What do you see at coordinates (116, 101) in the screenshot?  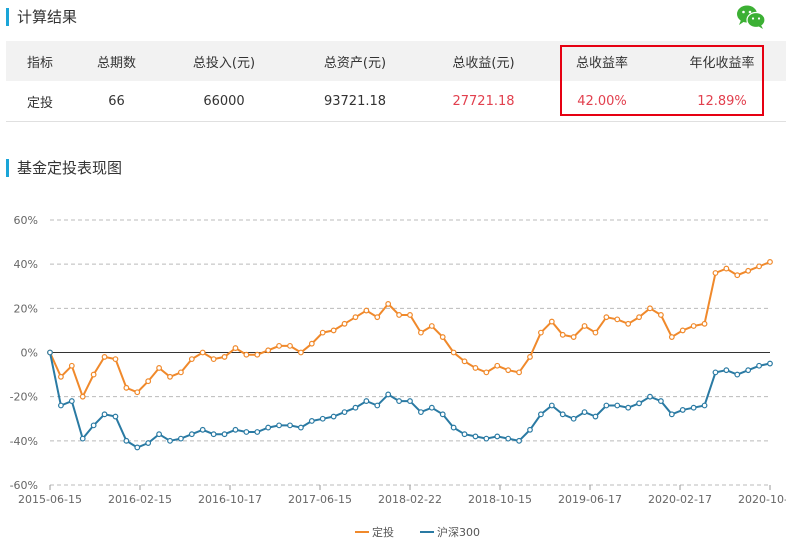 I see `table-cell: 66` at bounding box center [116, 101].